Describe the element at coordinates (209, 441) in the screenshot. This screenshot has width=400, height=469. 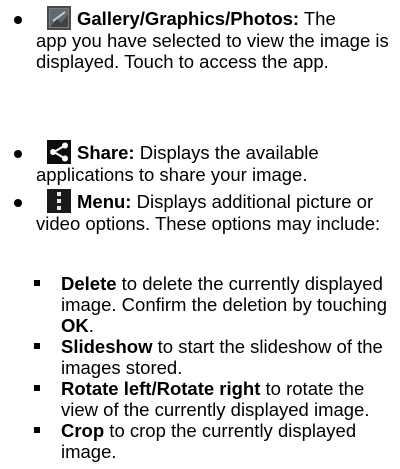
I see `sub-item-text: to crop the currently displayed image.` at that location.